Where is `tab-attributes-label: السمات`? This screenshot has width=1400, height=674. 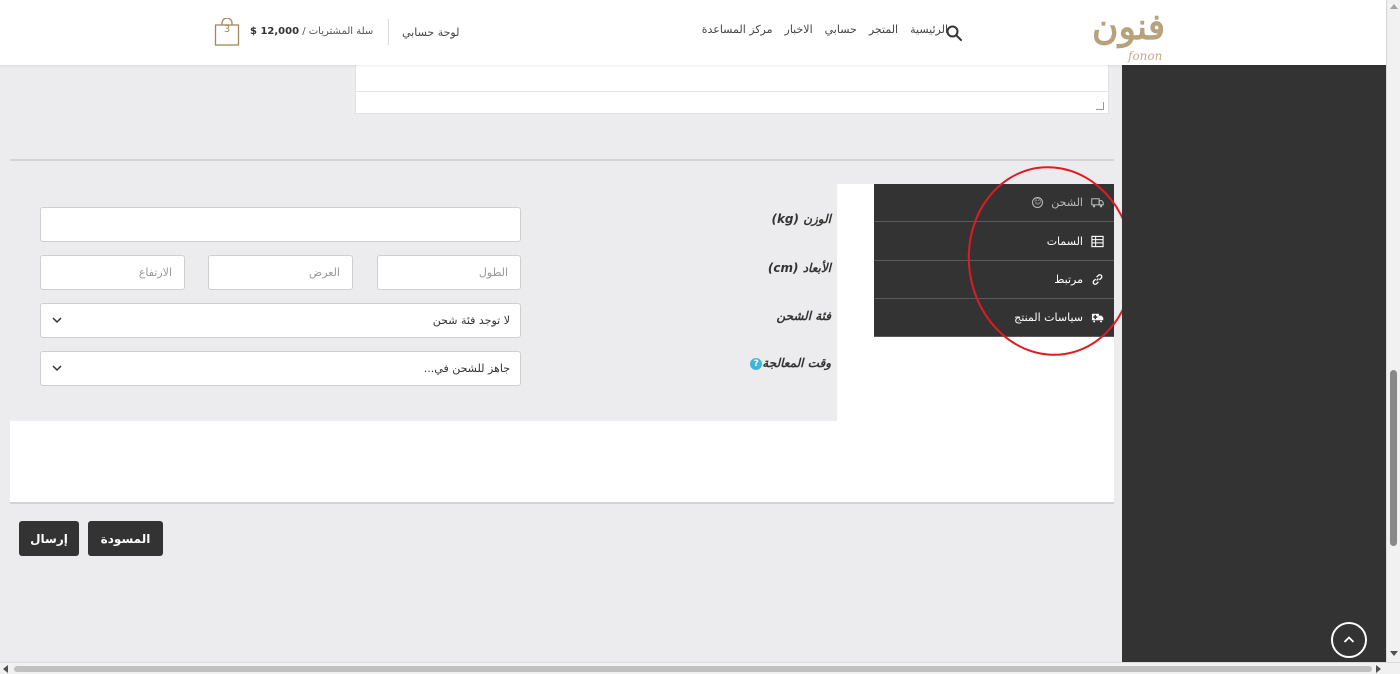 tab-attributes-label: السمات is located at coordinates (1064, 241).